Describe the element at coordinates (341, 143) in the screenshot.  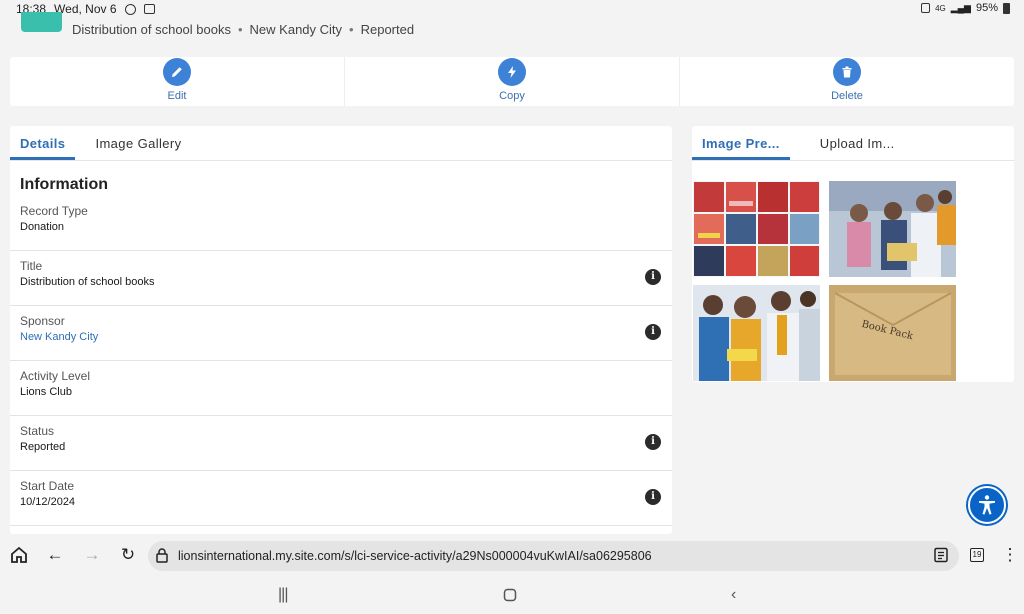
I see `details-tabs: Details Image Gallery` at that location.